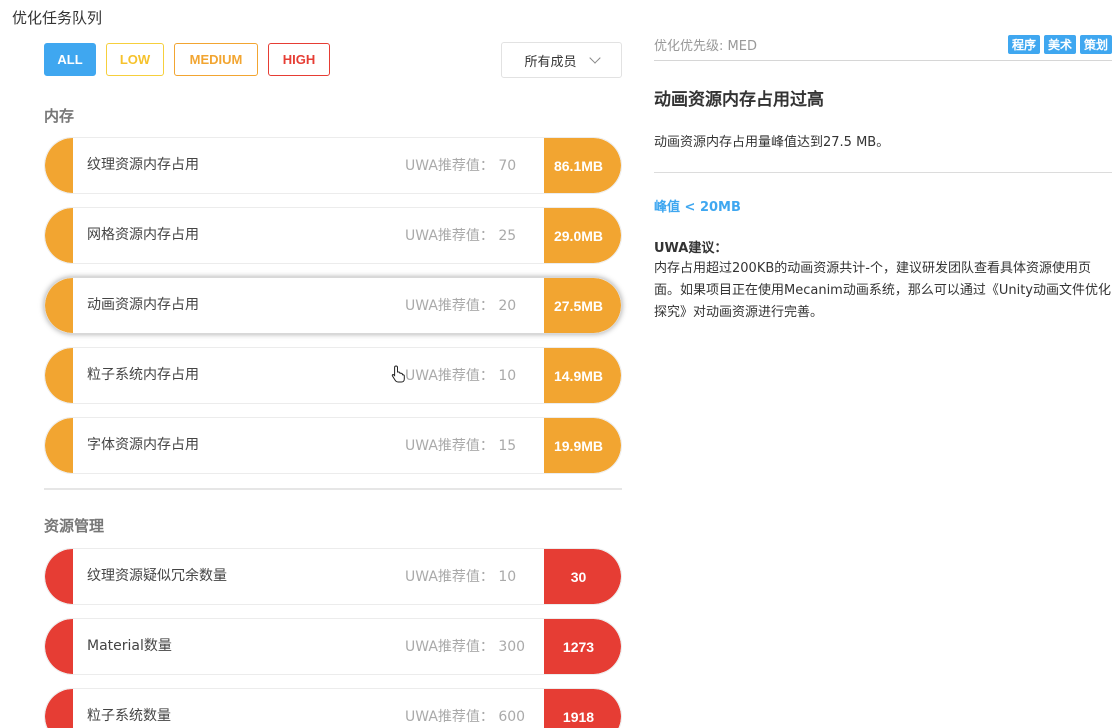 The image size is (1118, 728). I want to click on hand-pointer-icon, so click(398, 374).